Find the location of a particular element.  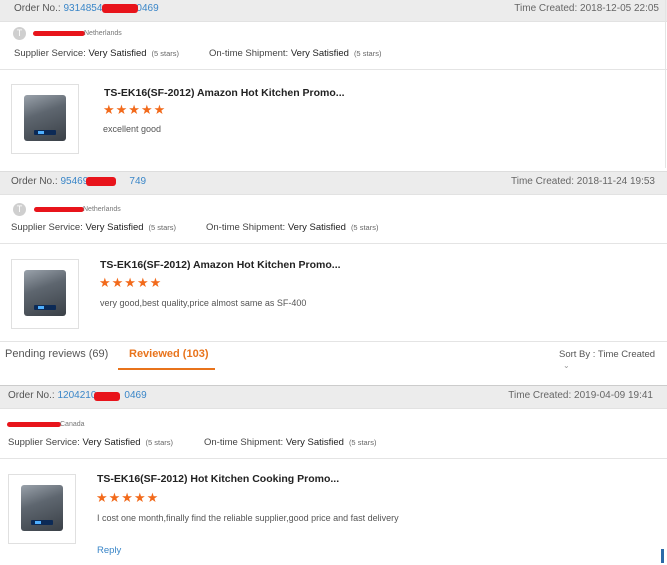

sort-dropdown: Sort By : Time Created ⌄ is located at coordinates (613, 360).